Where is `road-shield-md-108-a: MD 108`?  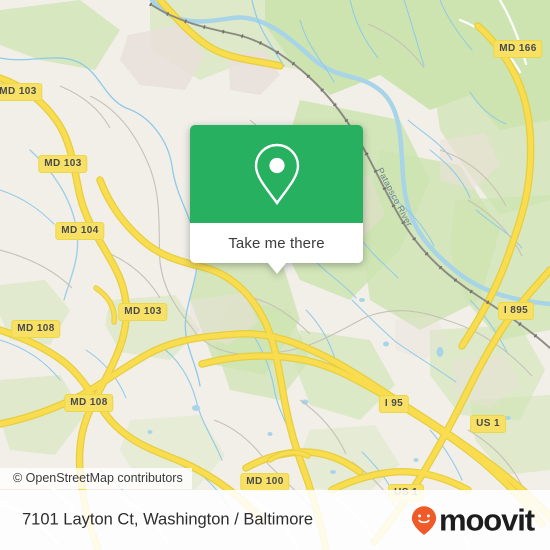
road-shield-md-108-a: MD 108 is located at coordinates (36, 329).